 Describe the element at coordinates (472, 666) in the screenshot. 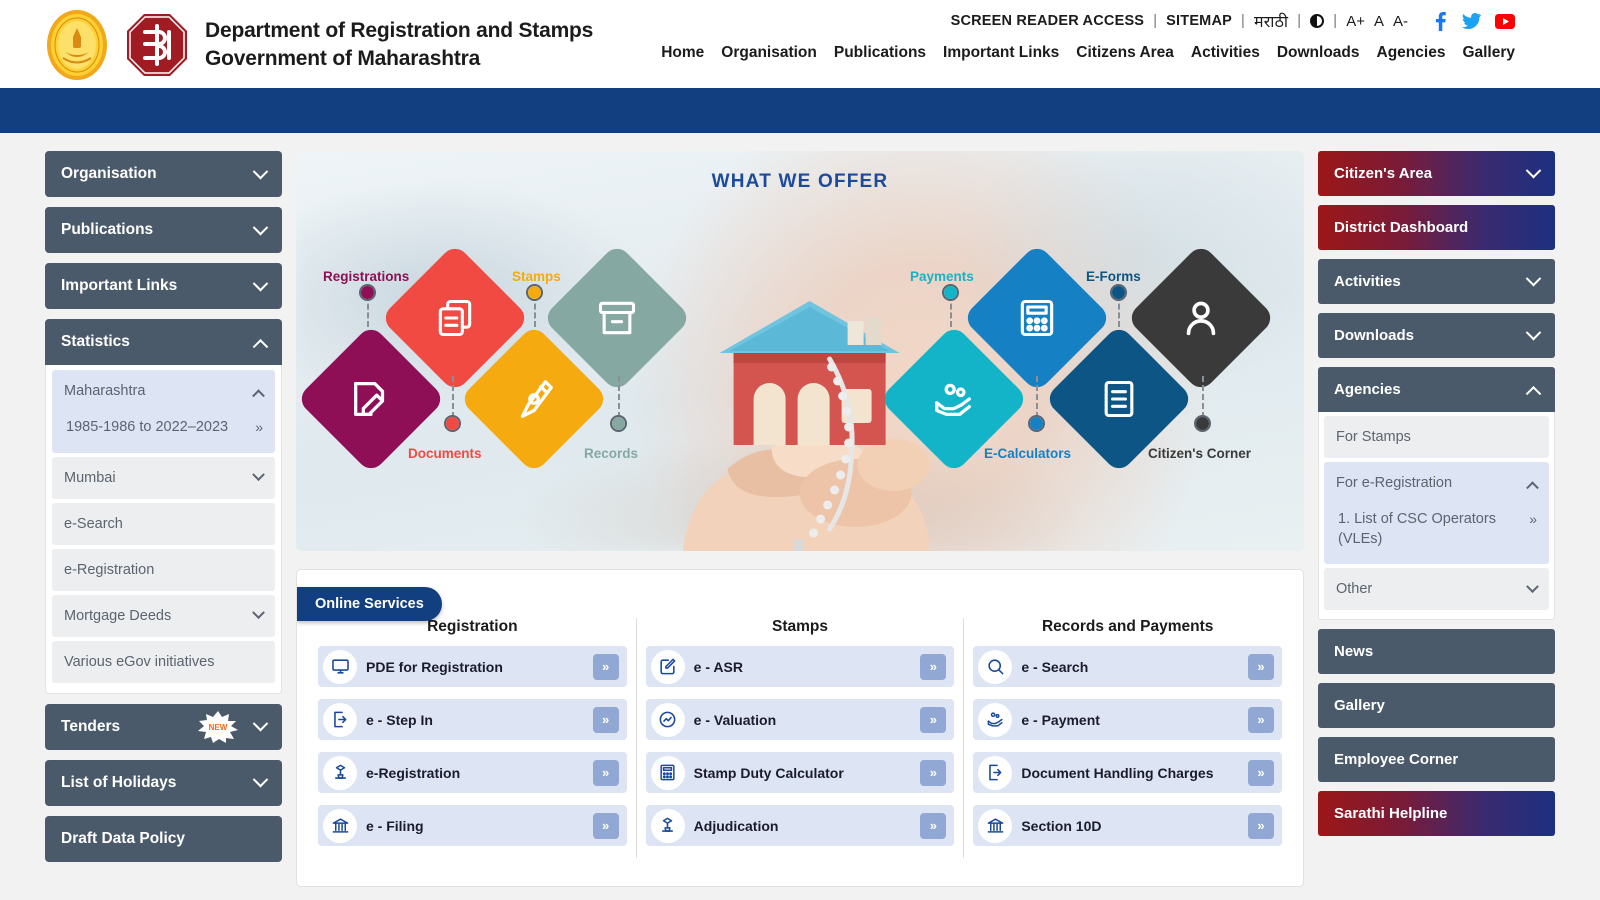

I see `service-item-pde-for-registration: PDE for Registration »` at that location.